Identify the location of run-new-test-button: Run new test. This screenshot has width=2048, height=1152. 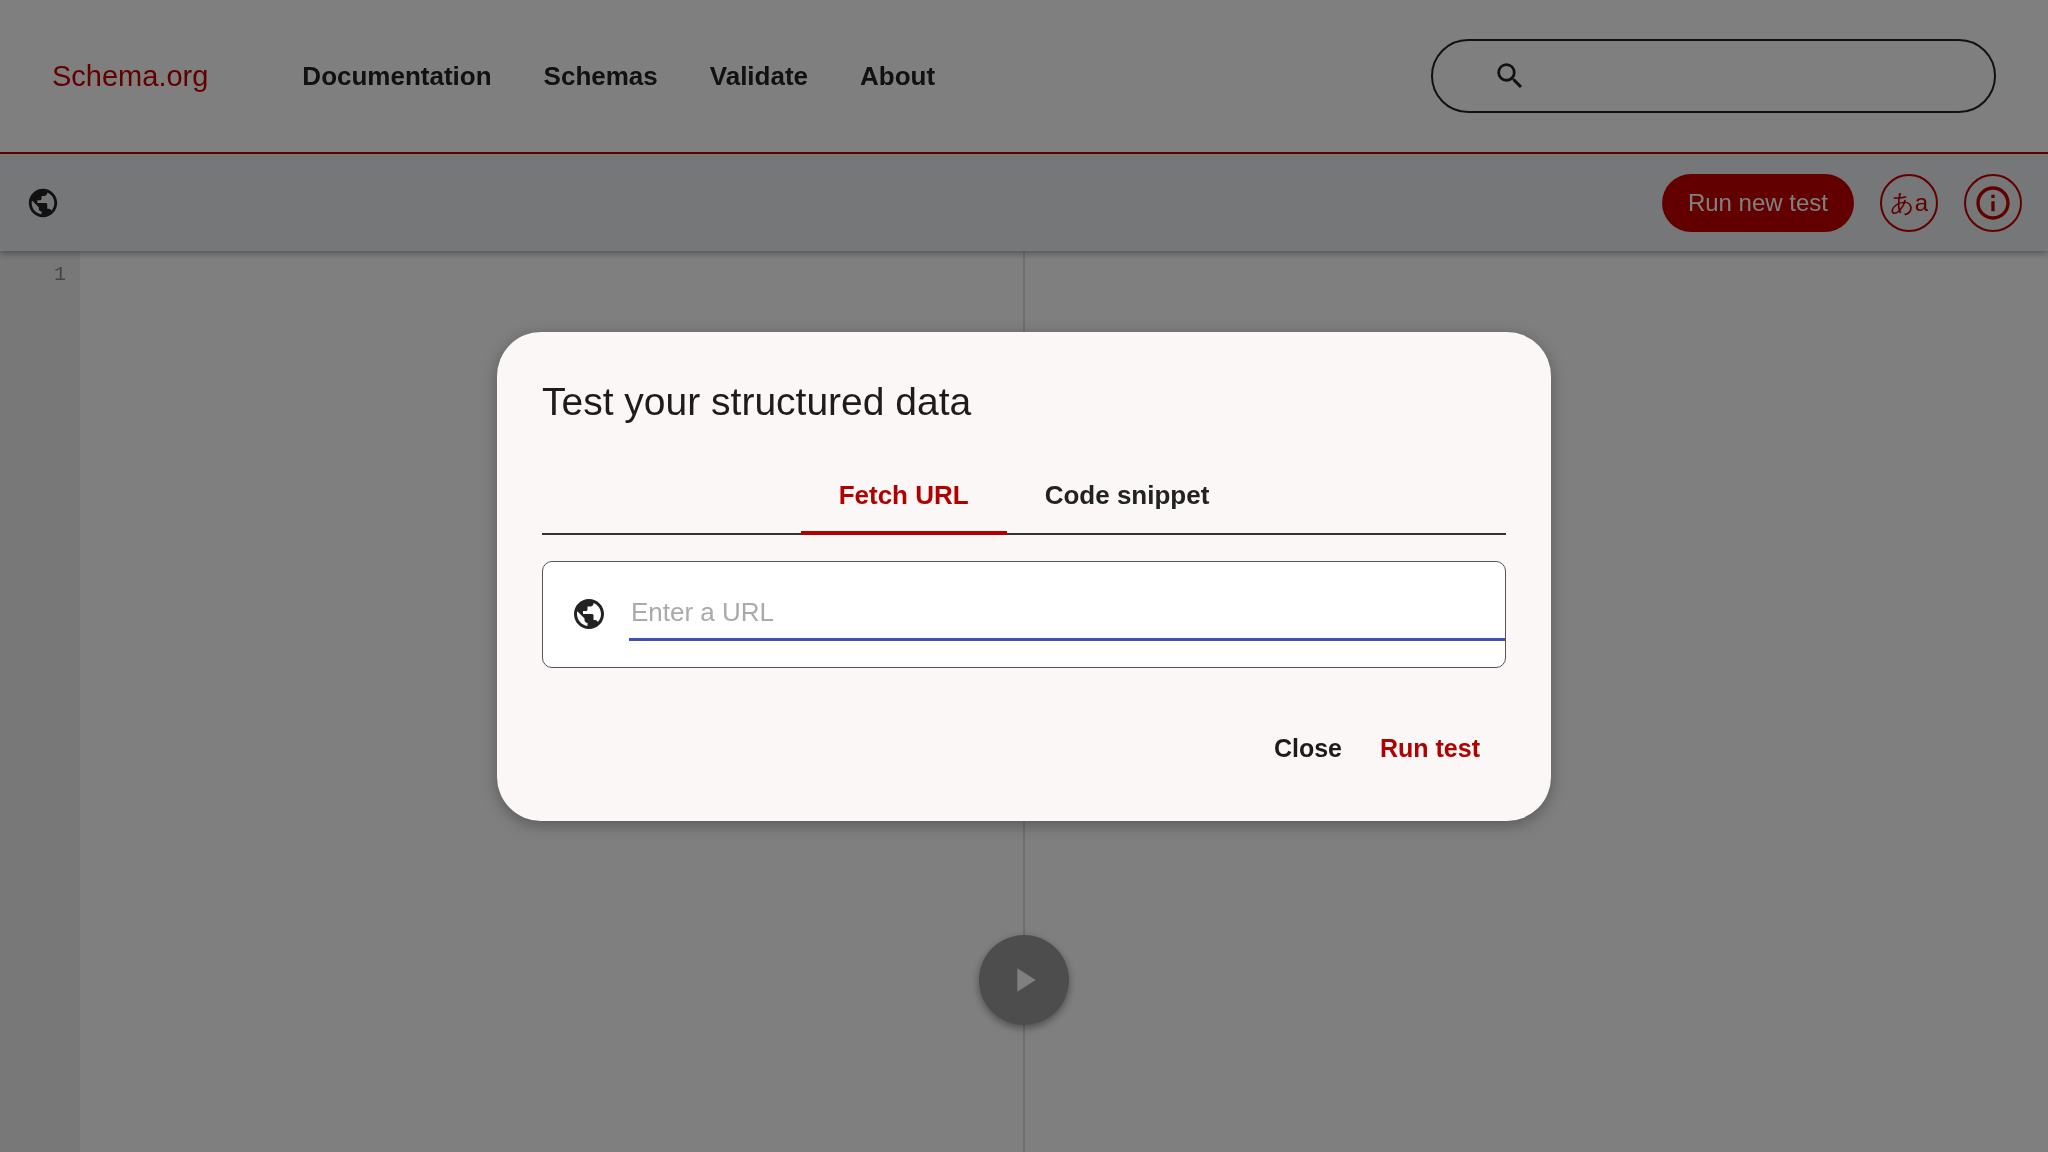
(1757, 202).